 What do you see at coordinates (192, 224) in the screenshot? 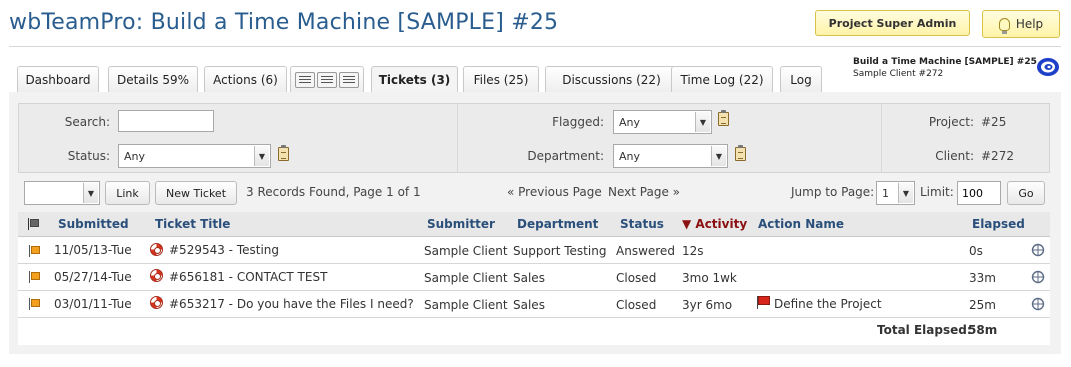
I see `col-ticket-title: Ticket Title` at bounding box center [192, 224].